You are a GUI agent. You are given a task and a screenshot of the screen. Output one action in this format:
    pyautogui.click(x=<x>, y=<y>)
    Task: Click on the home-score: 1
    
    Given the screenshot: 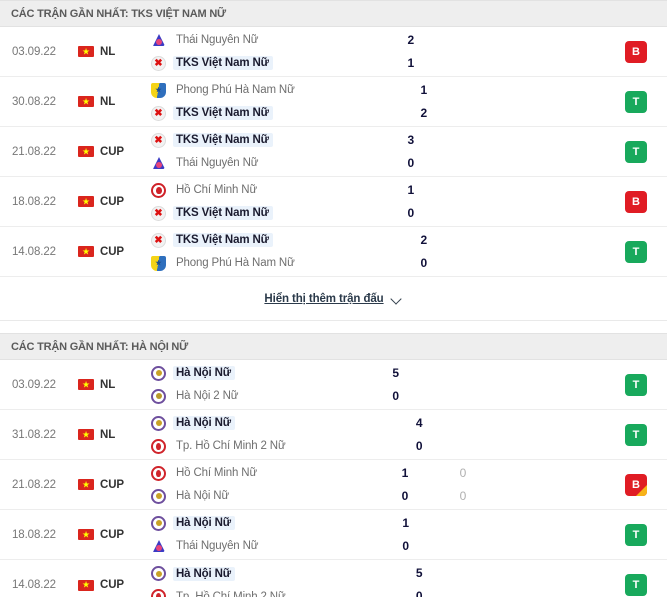 What is the action you would take?
    pyautogui.click(x=411, y=189)
    